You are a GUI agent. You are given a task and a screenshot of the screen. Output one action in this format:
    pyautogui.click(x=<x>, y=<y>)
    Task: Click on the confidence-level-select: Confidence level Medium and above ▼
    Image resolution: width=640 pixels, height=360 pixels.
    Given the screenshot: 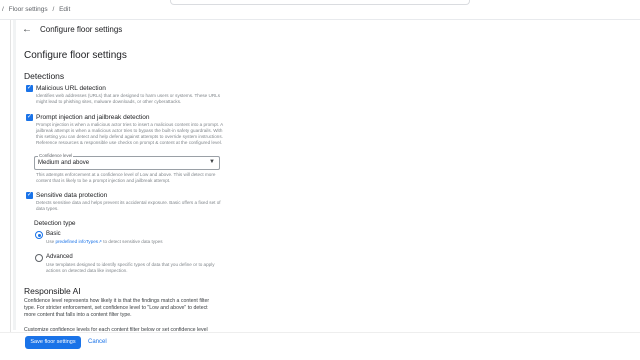 What is the action you would take?
    pyautogui.click(x=127, y=161)
    